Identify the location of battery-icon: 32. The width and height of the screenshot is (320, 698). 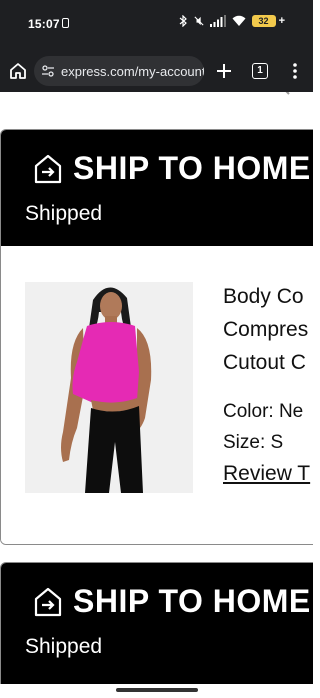
(263, 21).